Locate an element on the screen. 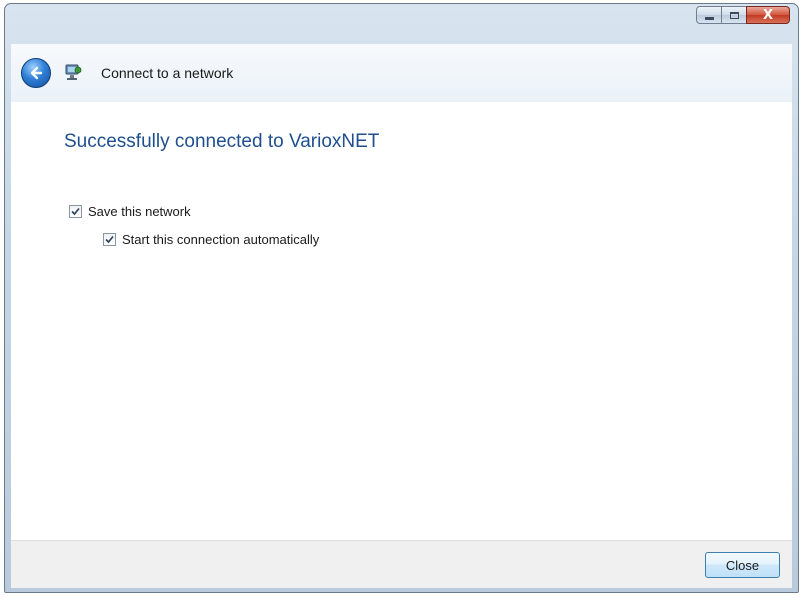 The height and width of the screenshot is (598, 803). page-title: Connect to a network is located at coordinates (167, 73).